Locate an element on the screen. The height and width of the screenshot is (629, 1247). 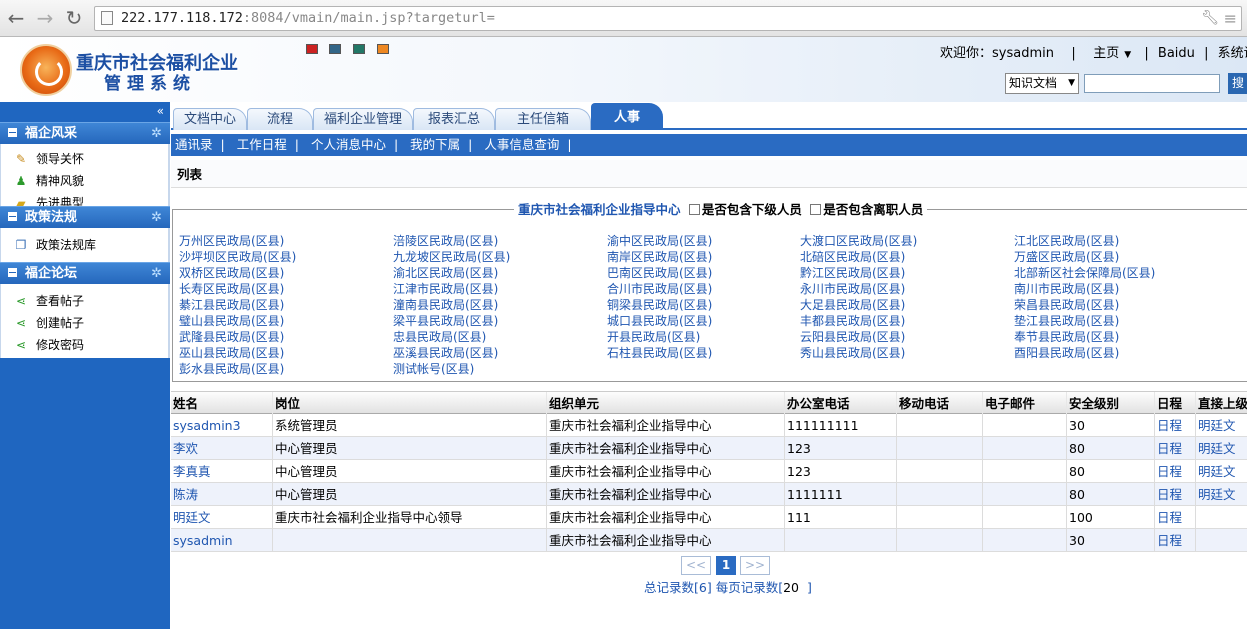
subnav-schedule: 工作日程 is located at coordinates (262, 144).